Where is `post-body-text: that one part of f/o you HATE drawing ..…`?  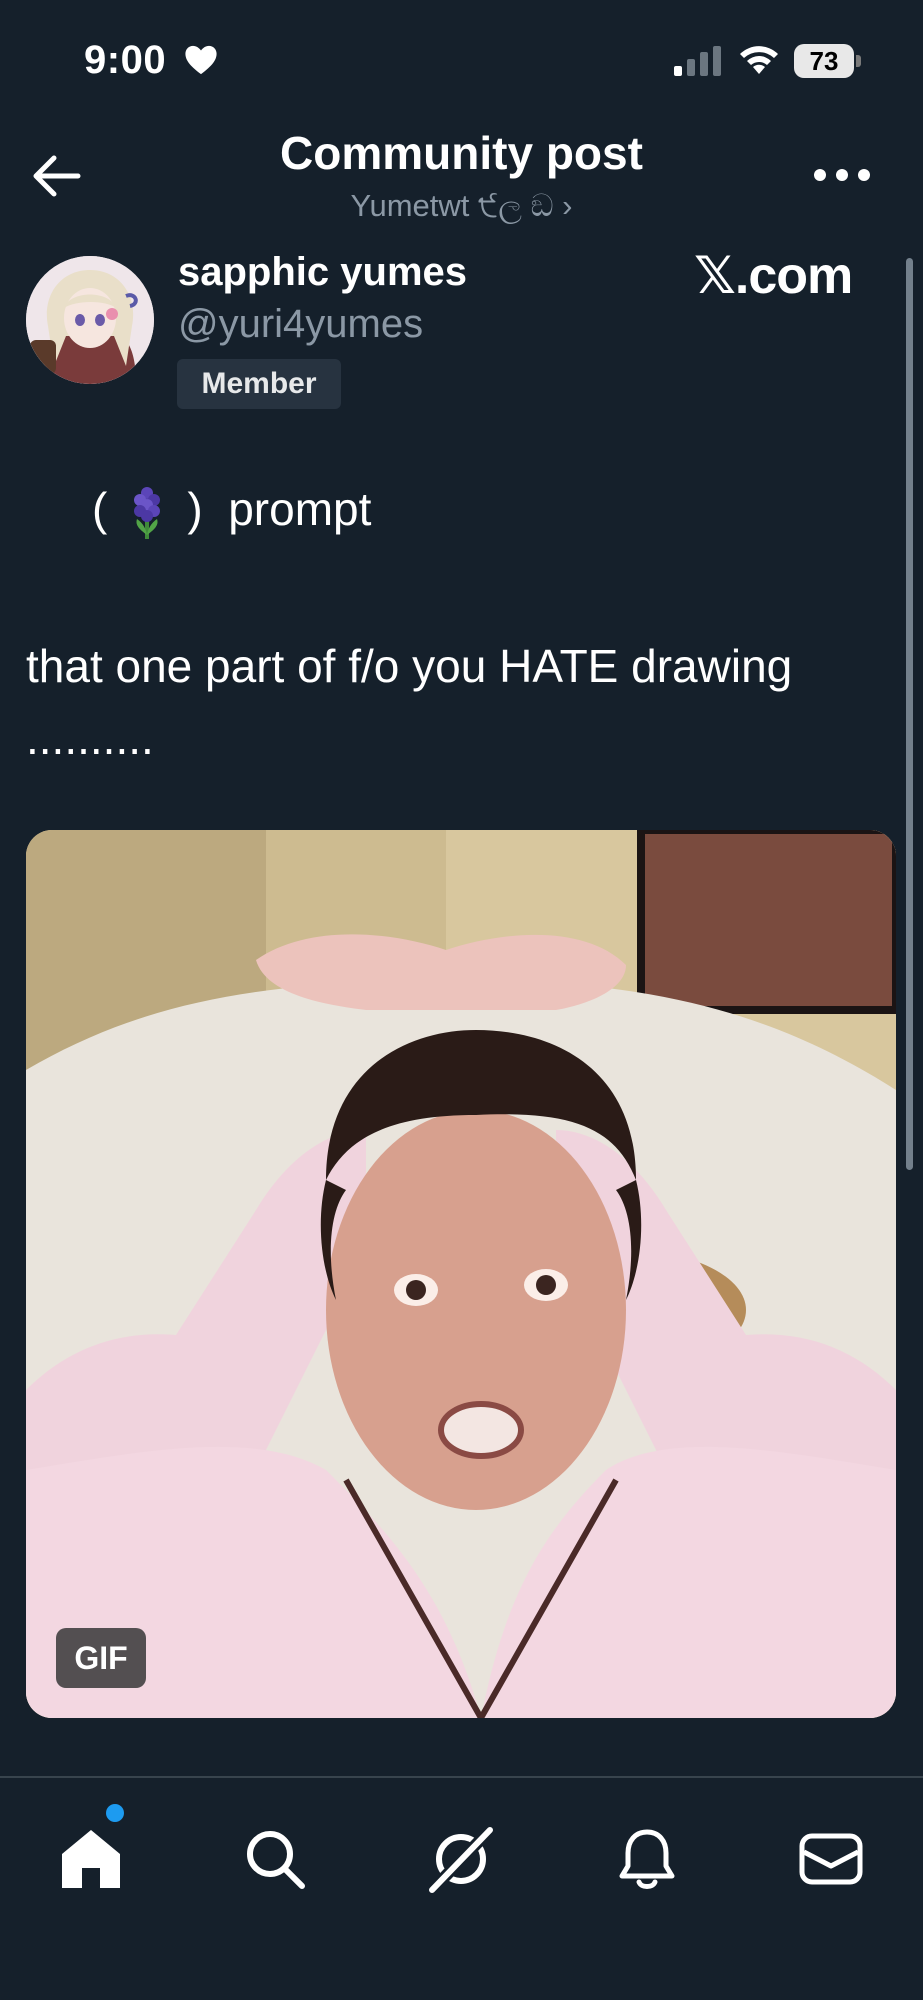
post-body-text: that one part of f/o you HATE drawing ..… is located at coordinates (409, 702).